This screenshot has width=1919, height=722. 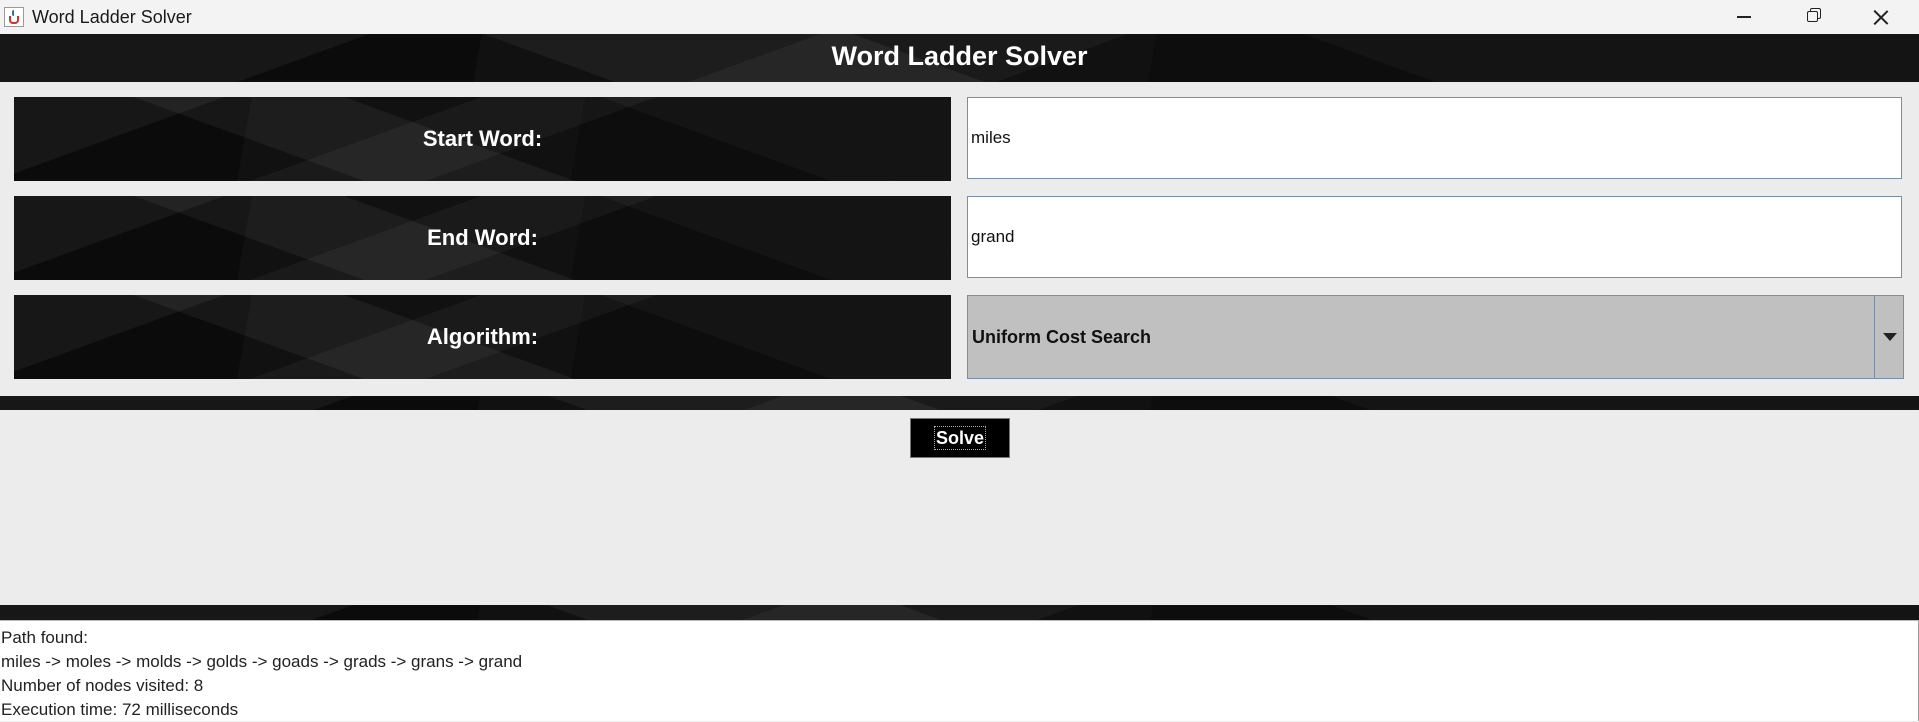 I want to click on output-line-time: Execution time: 72 milliseconds, so click(x=120, y=709).